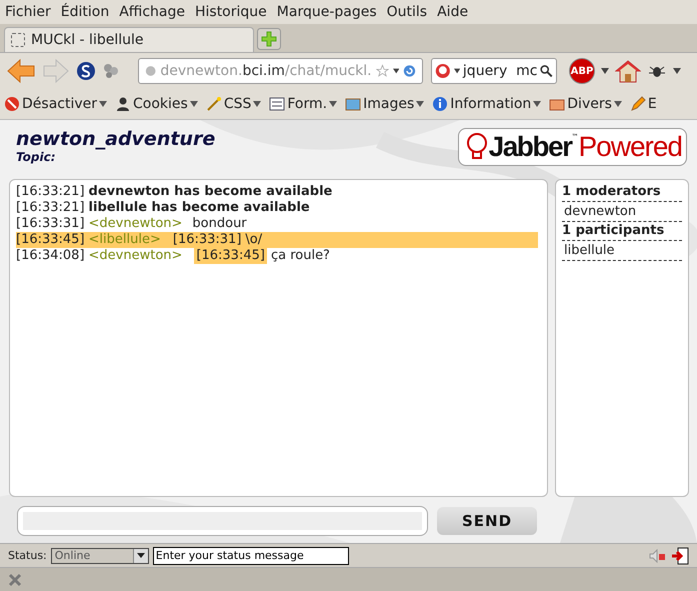 The width and height of the screenshot is (697, 591). I want to click on info-icon, so click(440, 104).